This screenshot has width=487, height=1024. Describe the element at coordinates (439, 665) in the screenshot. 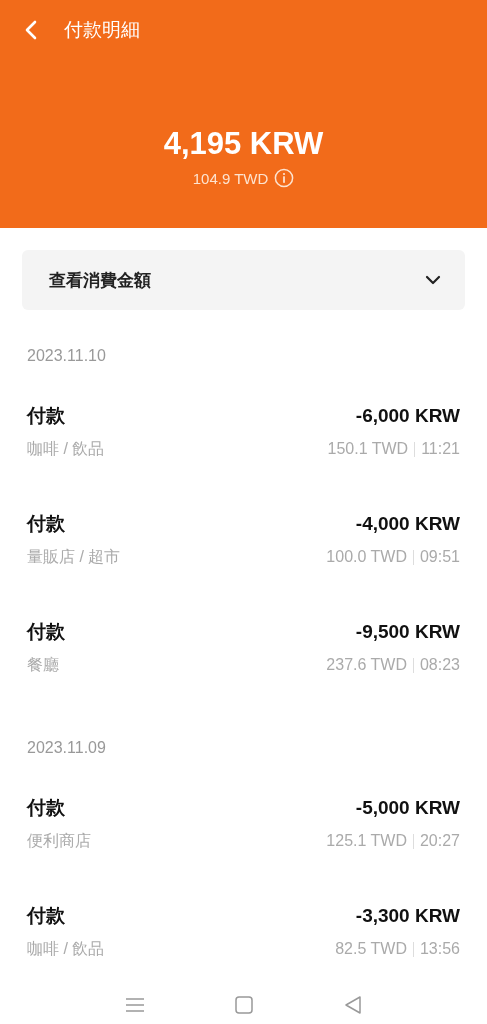

I see `transaction-time: 08:23` at that location.